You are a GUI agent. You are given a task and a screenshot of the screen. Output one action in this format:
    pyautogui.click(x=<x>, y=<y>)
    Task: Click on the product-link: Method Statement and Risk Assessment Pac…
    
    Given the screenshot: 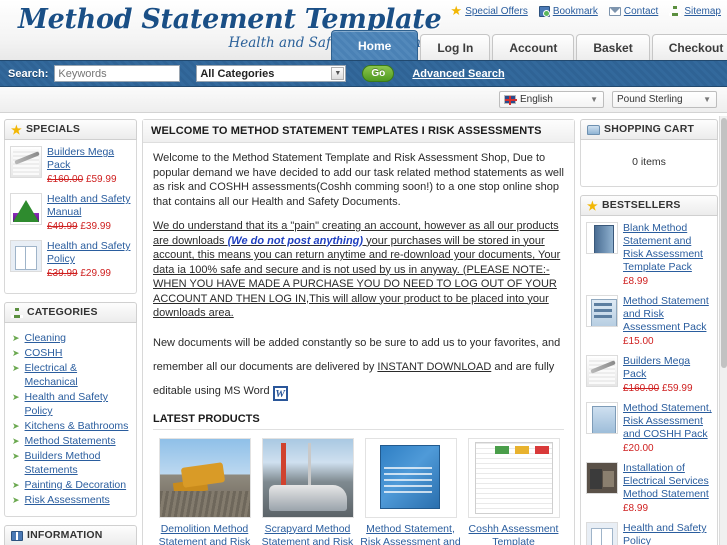 What is the action you would take?
    pyautogui.click(x=667, y=314)
    